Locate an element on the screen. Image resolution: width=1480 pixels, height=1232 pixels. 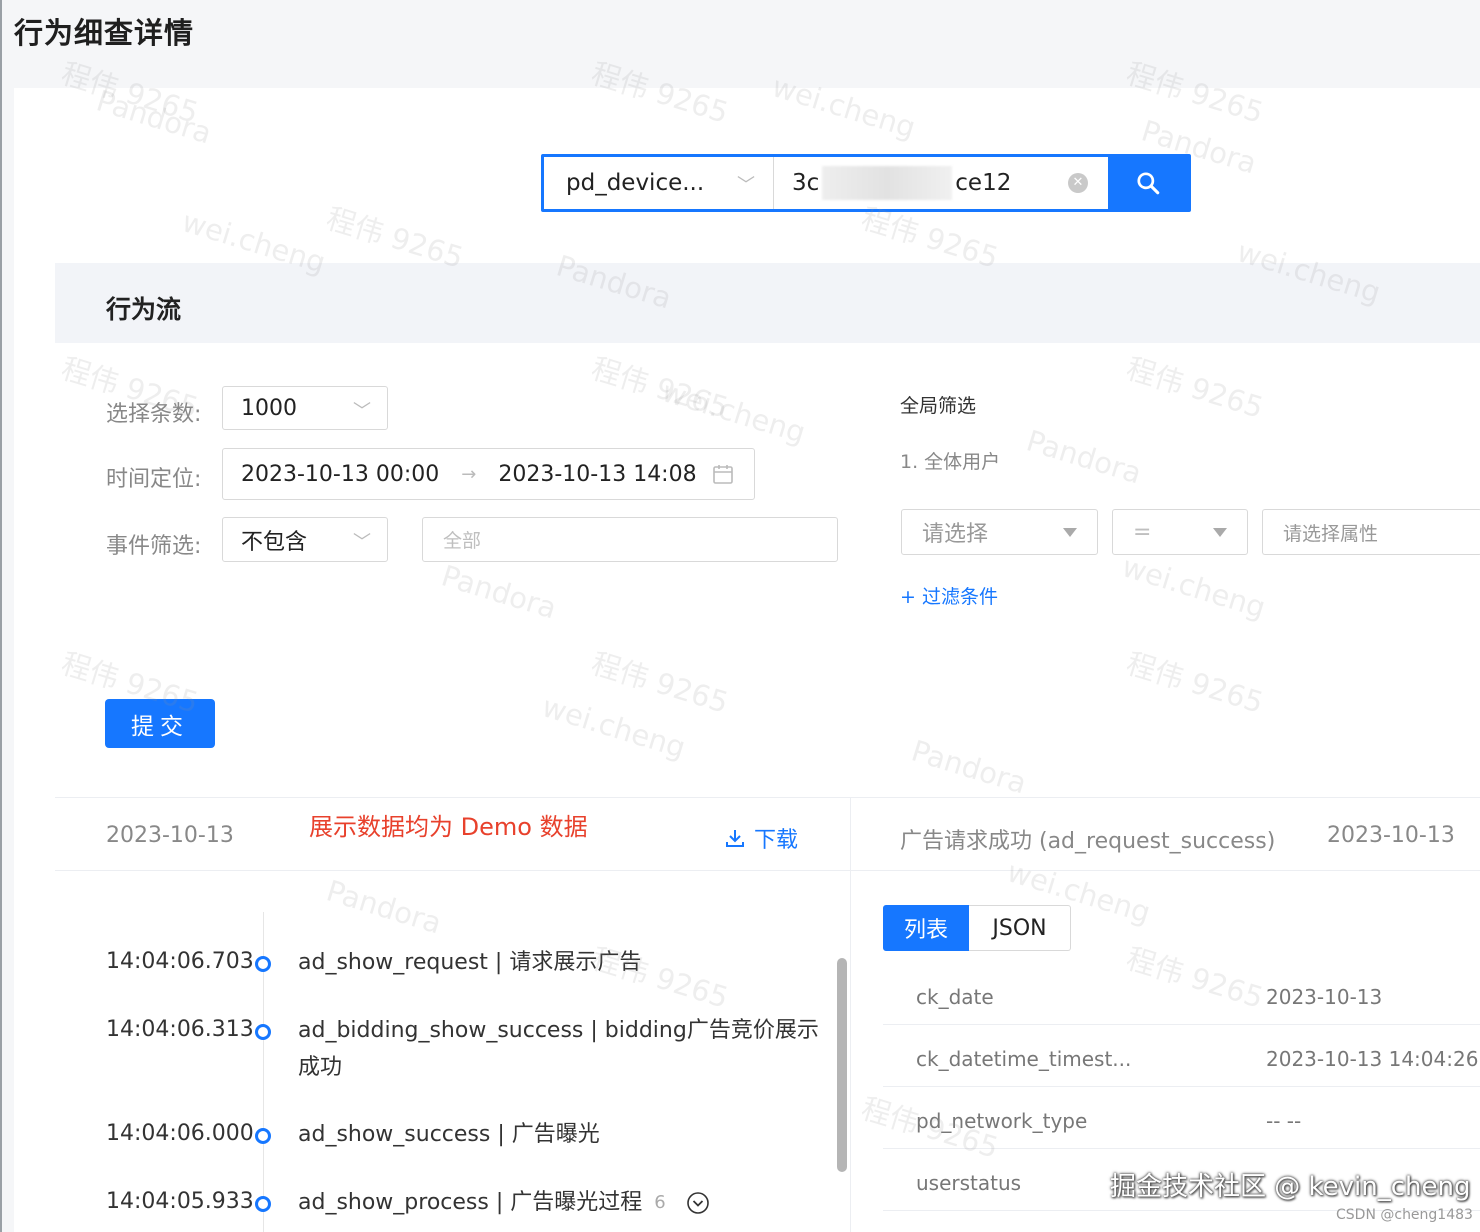
detail-title: 广告请求成功 (ad_request_success) is located at coordinates (1088, 841).